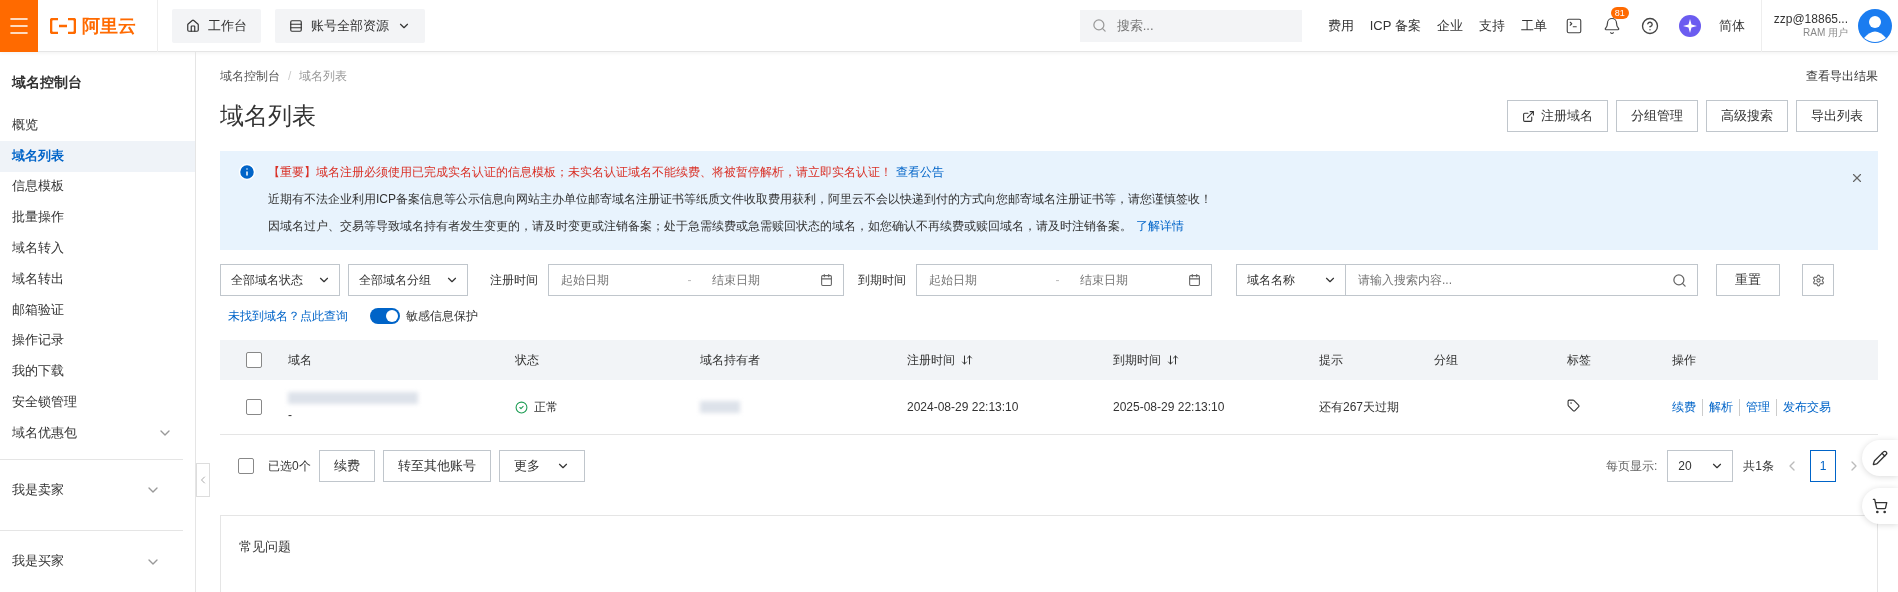  What do you see at coordinates (1360, 407) in the screenshot?
I see `table-cell-text: 还有267天过期` at bounding box center [1360, 407].